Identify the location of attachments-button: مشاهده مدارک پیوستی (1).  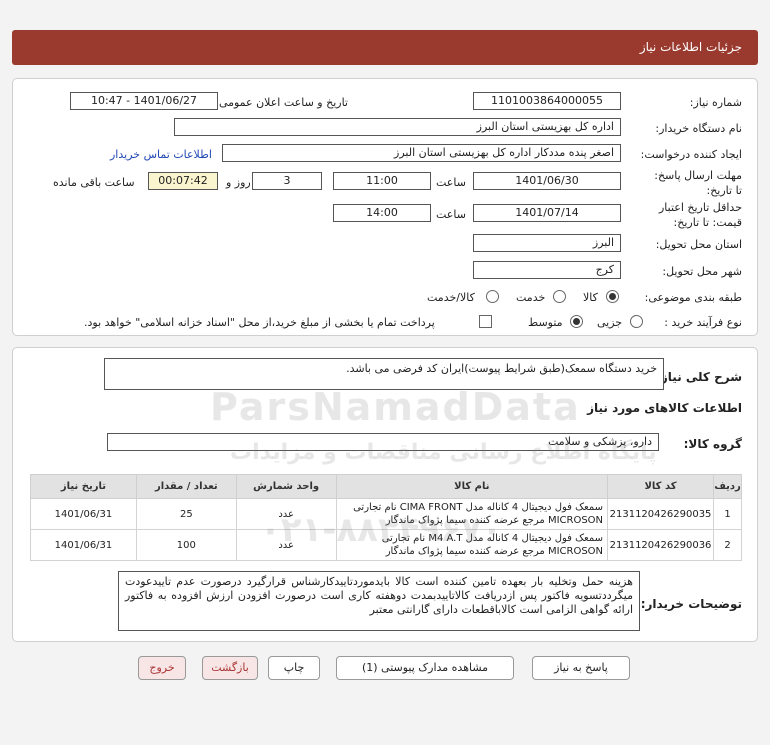
(425, 668).